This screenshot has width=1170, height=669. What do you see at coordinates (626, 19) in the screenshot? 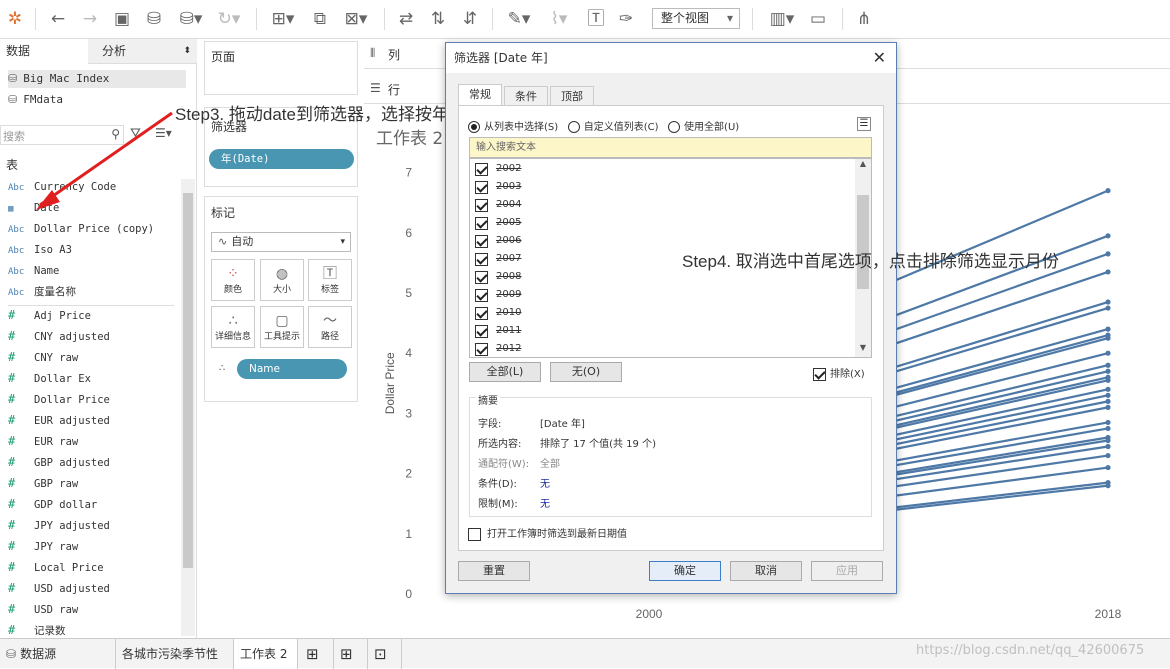
I see `pin-icon: ✑` at bounding box center [626, 19].